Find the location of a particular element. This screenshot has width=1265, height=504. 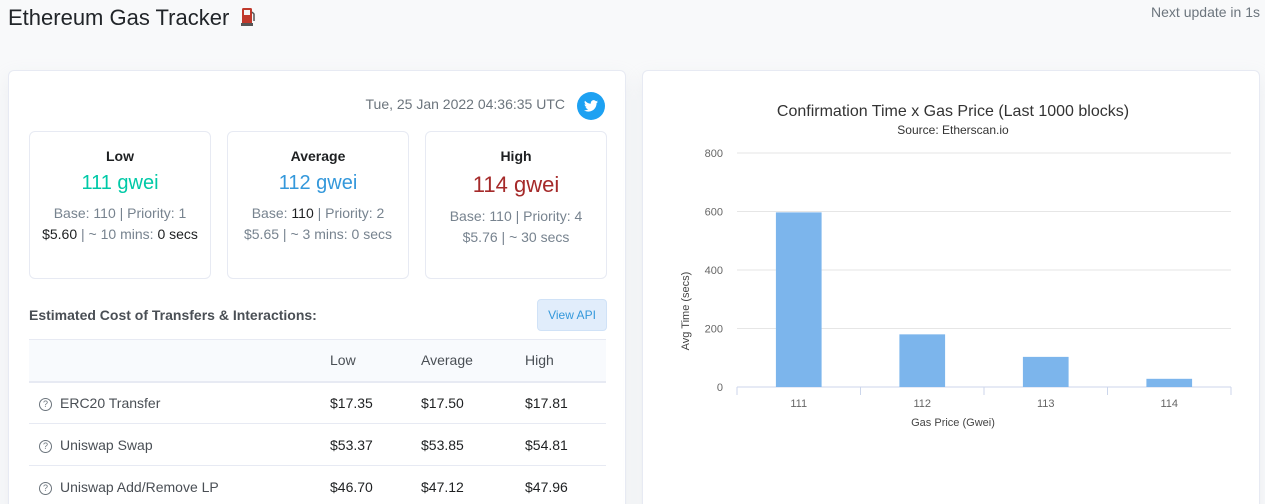

view-api-button: View API is located at coordinates (572, 315).